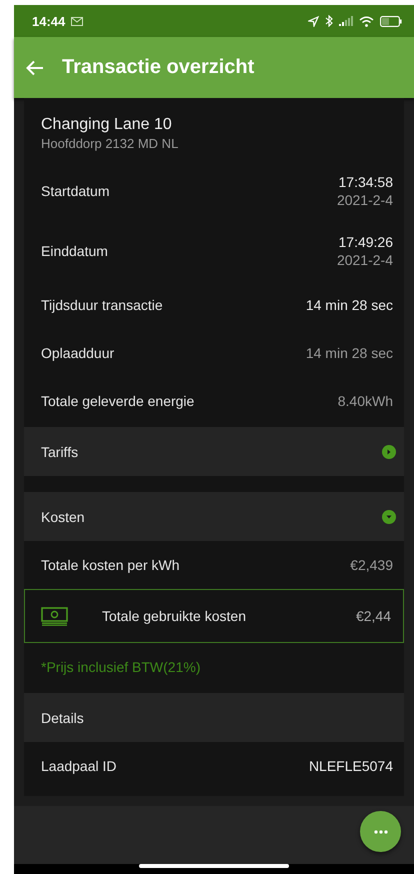 The width and height of the screenshot is (414, 874). What do you see at coordinates (371, 565) in the screenshot?
I see `row-value: €2,439` at bounding box center [371, 565].